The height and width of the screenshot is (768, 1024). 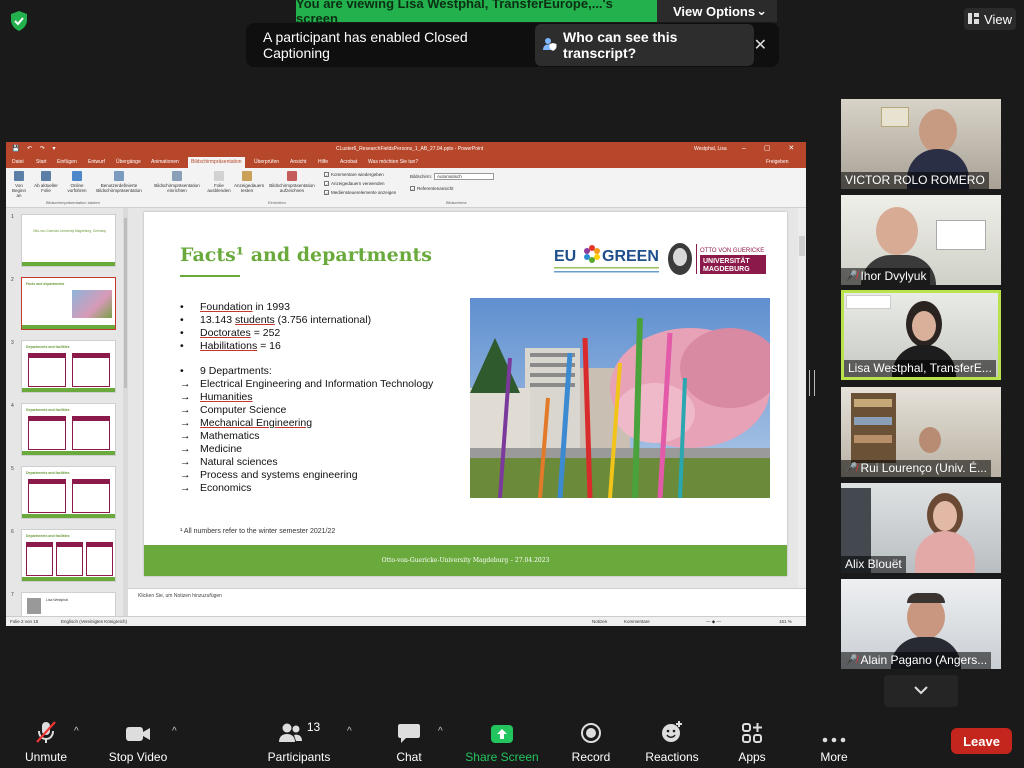 I want to click on participant-tile: Alix Blouët, so click(x=921, y=528).